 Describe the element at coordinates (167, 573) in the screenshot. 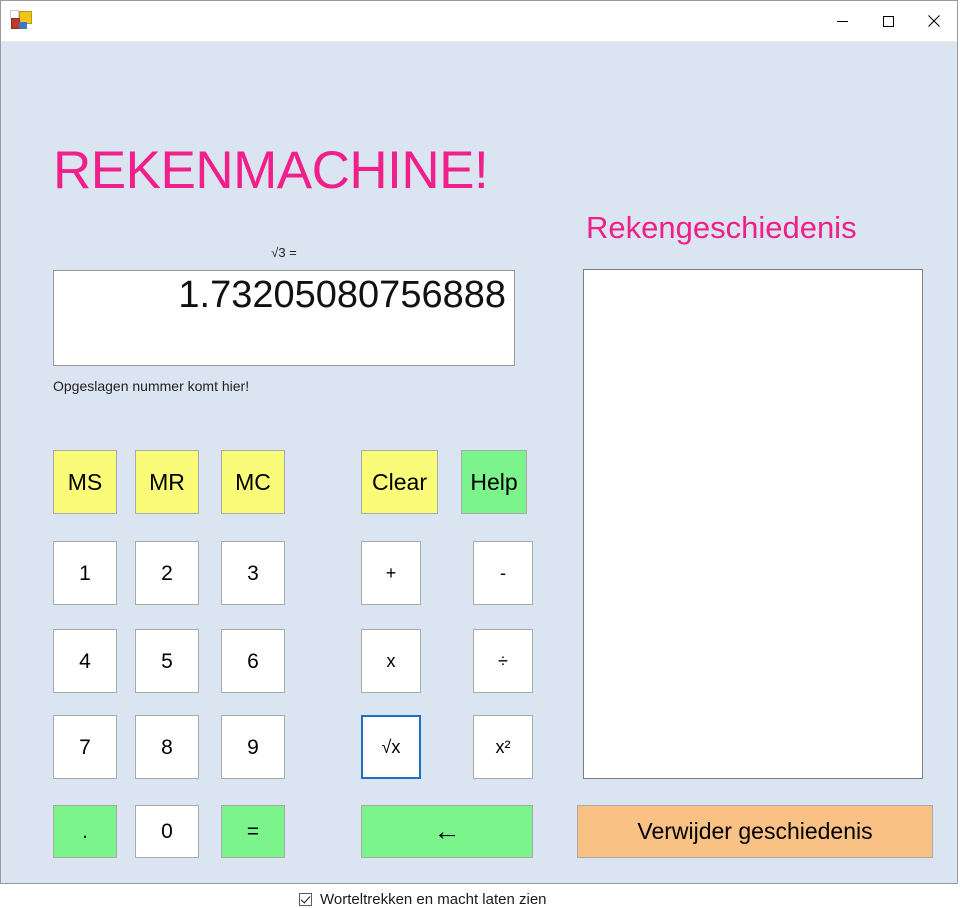

I see `digit-2-button: 2` at that location.